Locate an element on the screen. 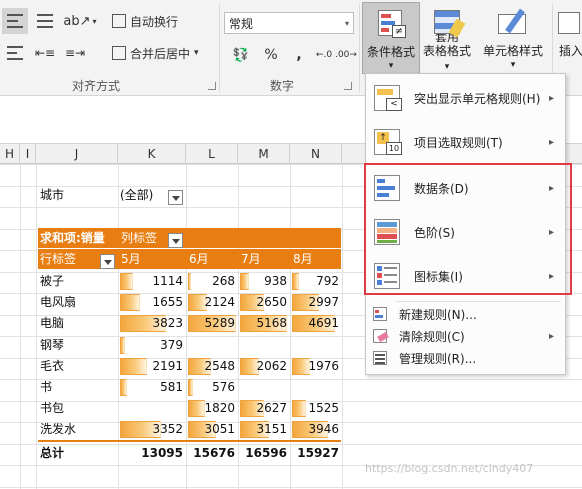 The image size is (582, 489). column-header: M is located at coordinates (264, 154).